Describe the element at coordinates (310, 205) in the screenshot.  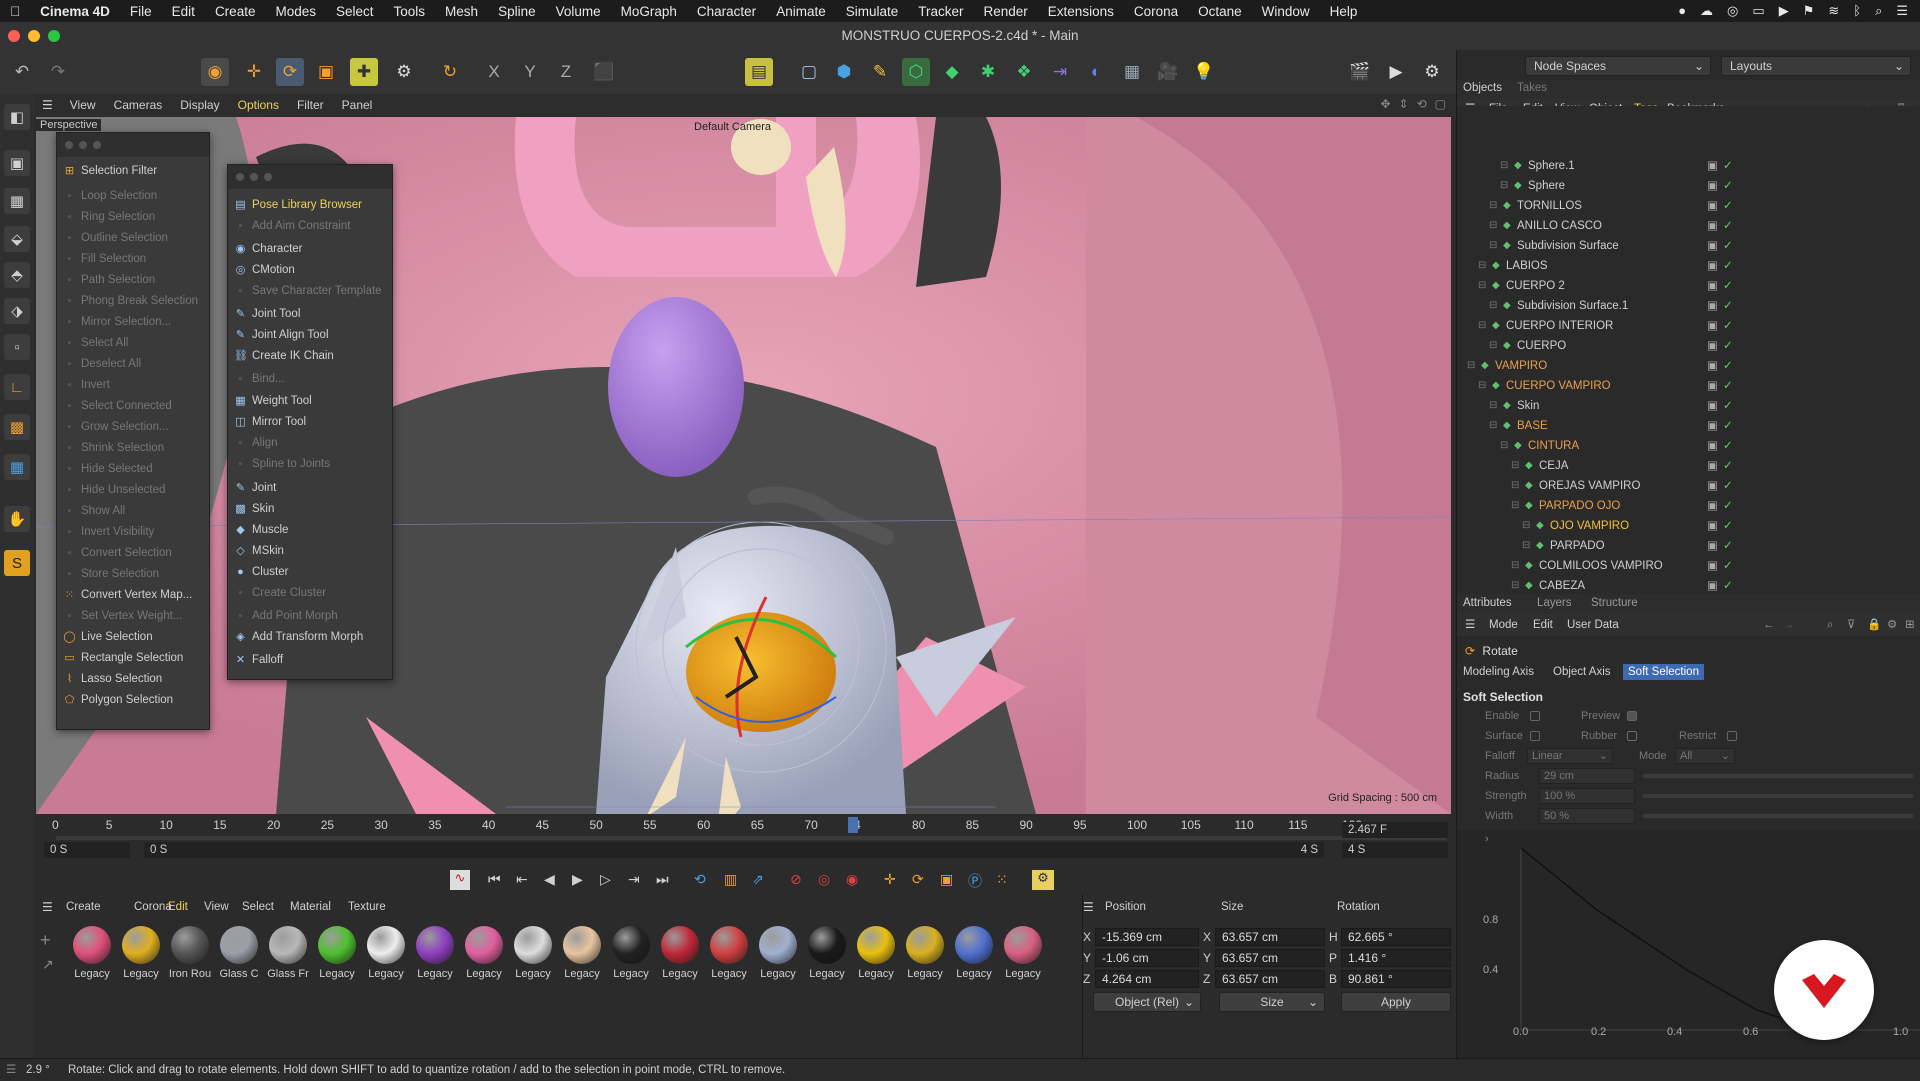
I see `character-menu-item: ▤ Pose Library Browser` at that location.